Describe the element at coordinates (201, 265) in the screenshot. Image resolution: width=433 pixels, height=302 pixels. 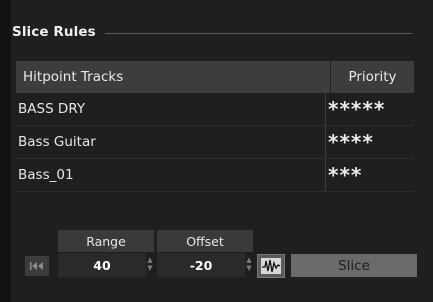
I see `offset-input: -20` at that location.